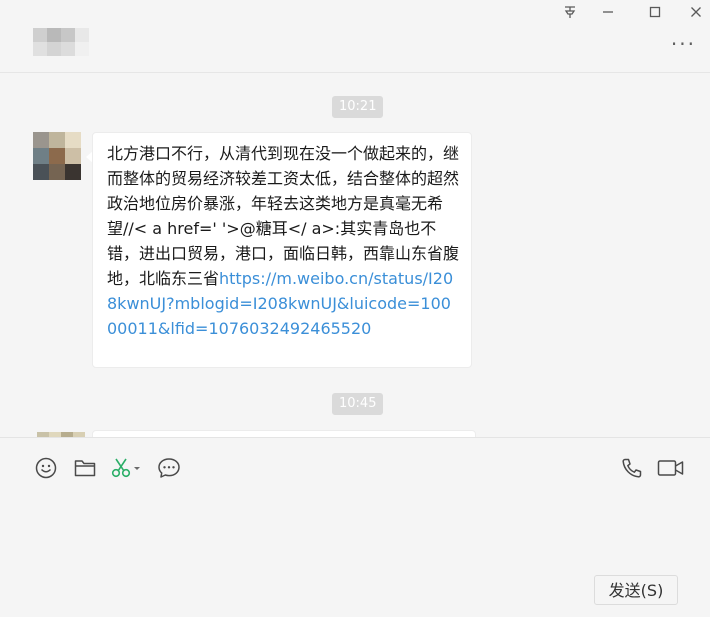 The height and width of the screenshot is (617, 710). What do you see at coordinates (65, 46) in the screenshot?
I see `contact-name-blurred` at bounding box center [65, 46].